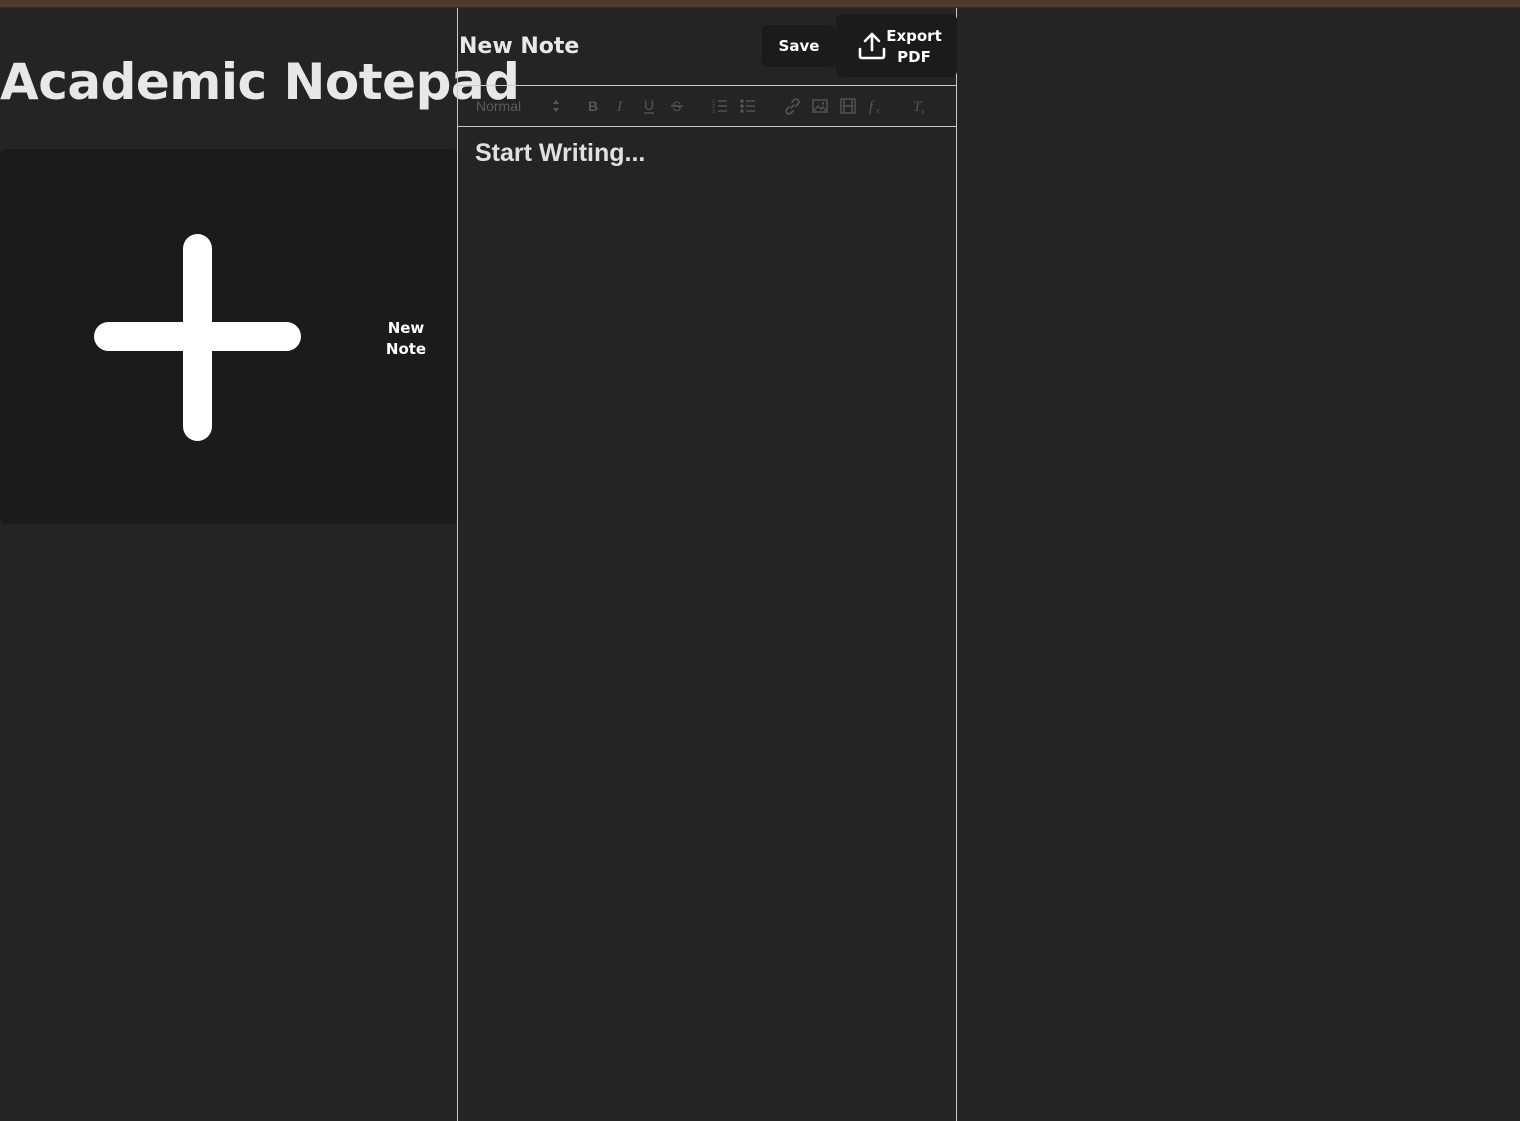 The image size is (1520, 1121). I want to click on strikethrough-icon: S, so click(677, 106).